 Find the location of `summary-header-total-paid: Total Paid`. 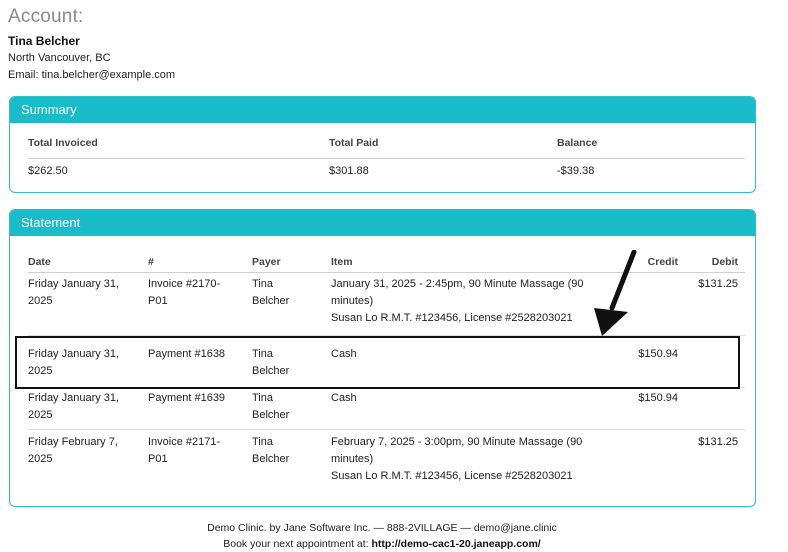

summary-header-total-paid: Total Paid is located at coordinates (354, 143).